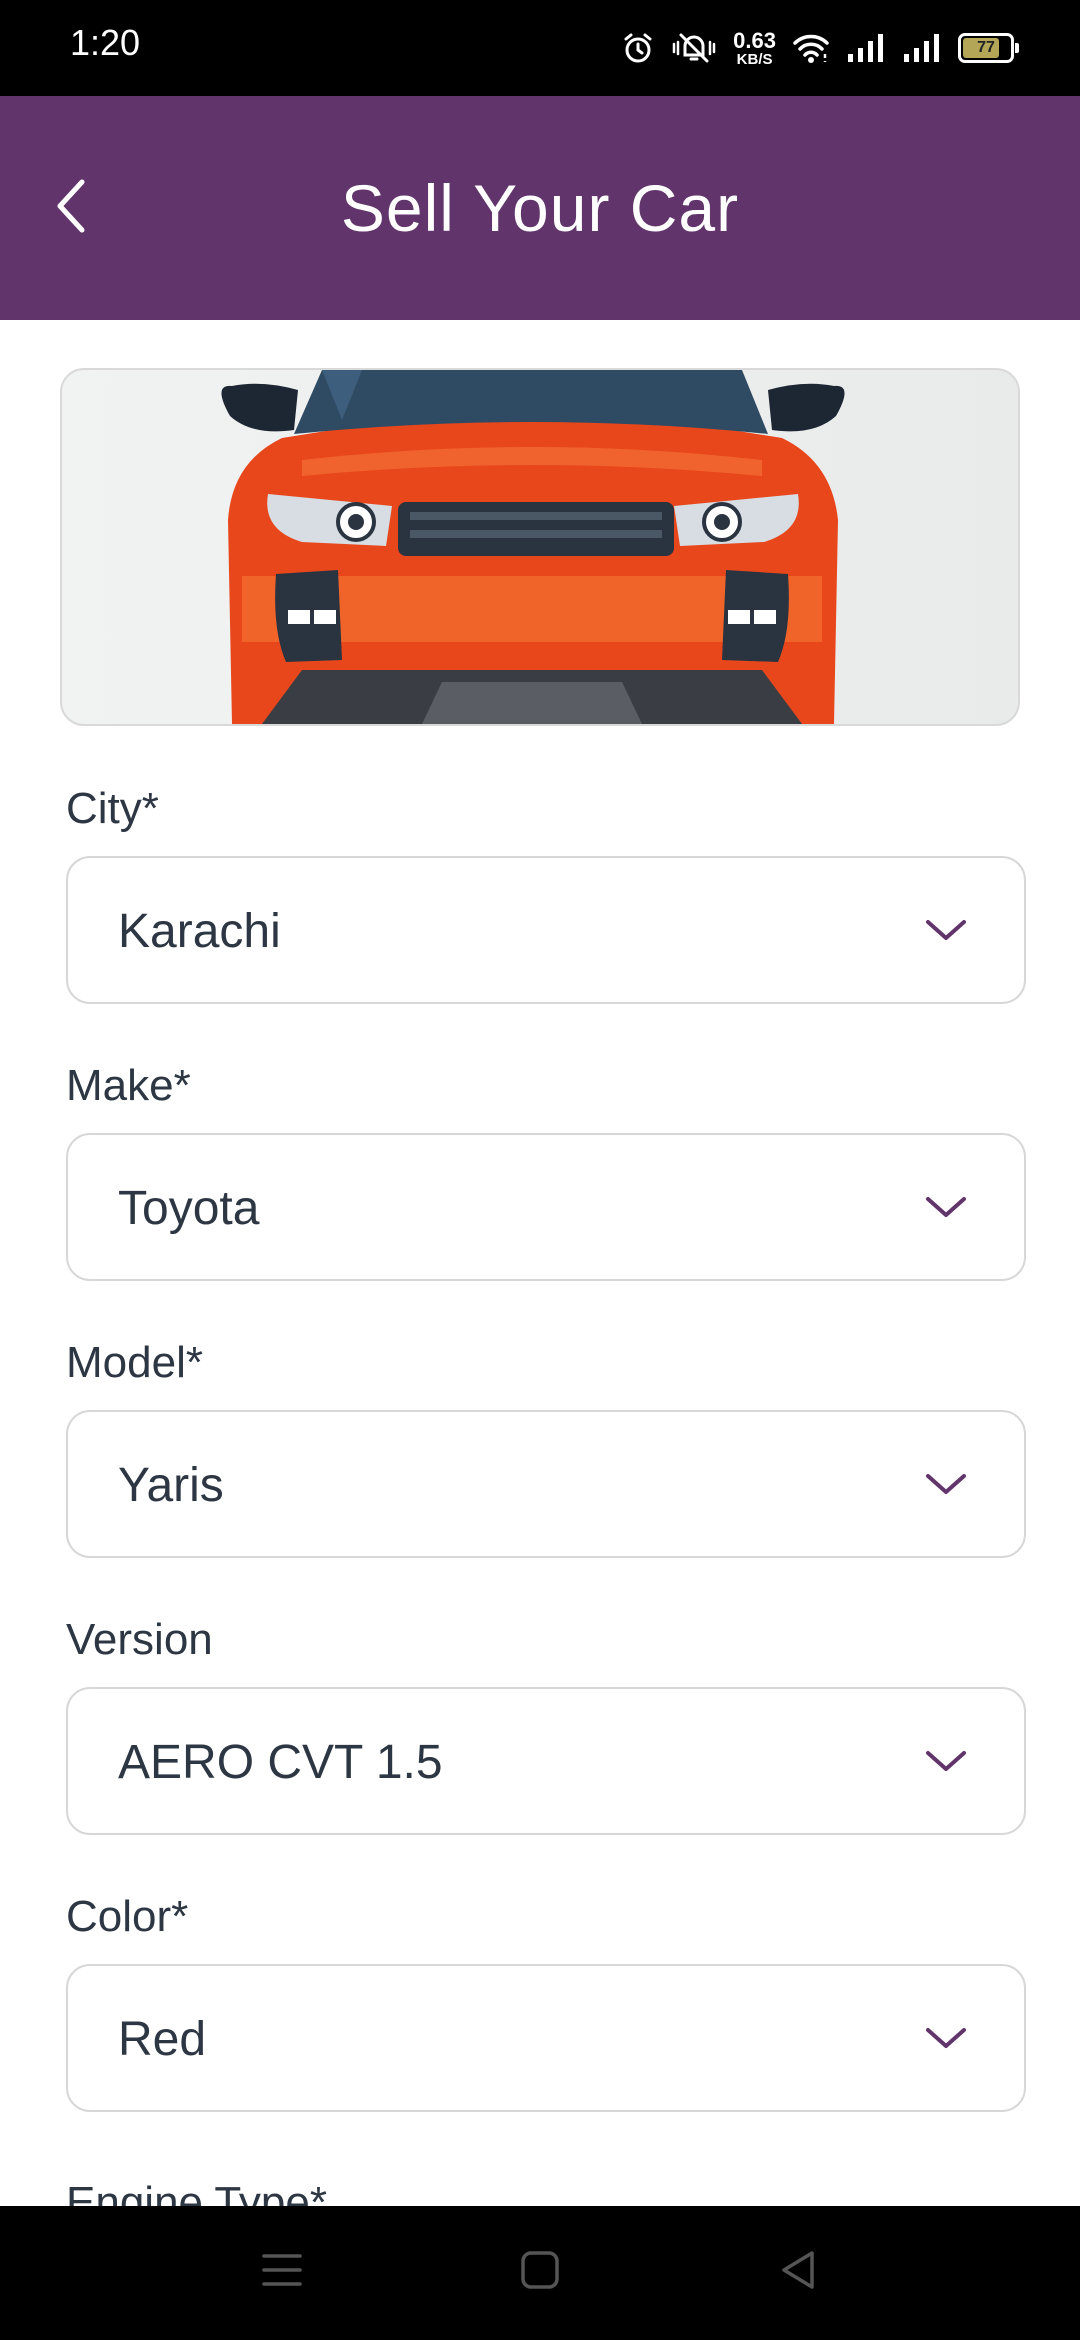 Image resolution: width=1080 pixels, height=2340 pixels. What do you see at coordinates (754, 40) in the screenshot?
I see `net-speed-value: 0.63` at bounding box center [754, 40].